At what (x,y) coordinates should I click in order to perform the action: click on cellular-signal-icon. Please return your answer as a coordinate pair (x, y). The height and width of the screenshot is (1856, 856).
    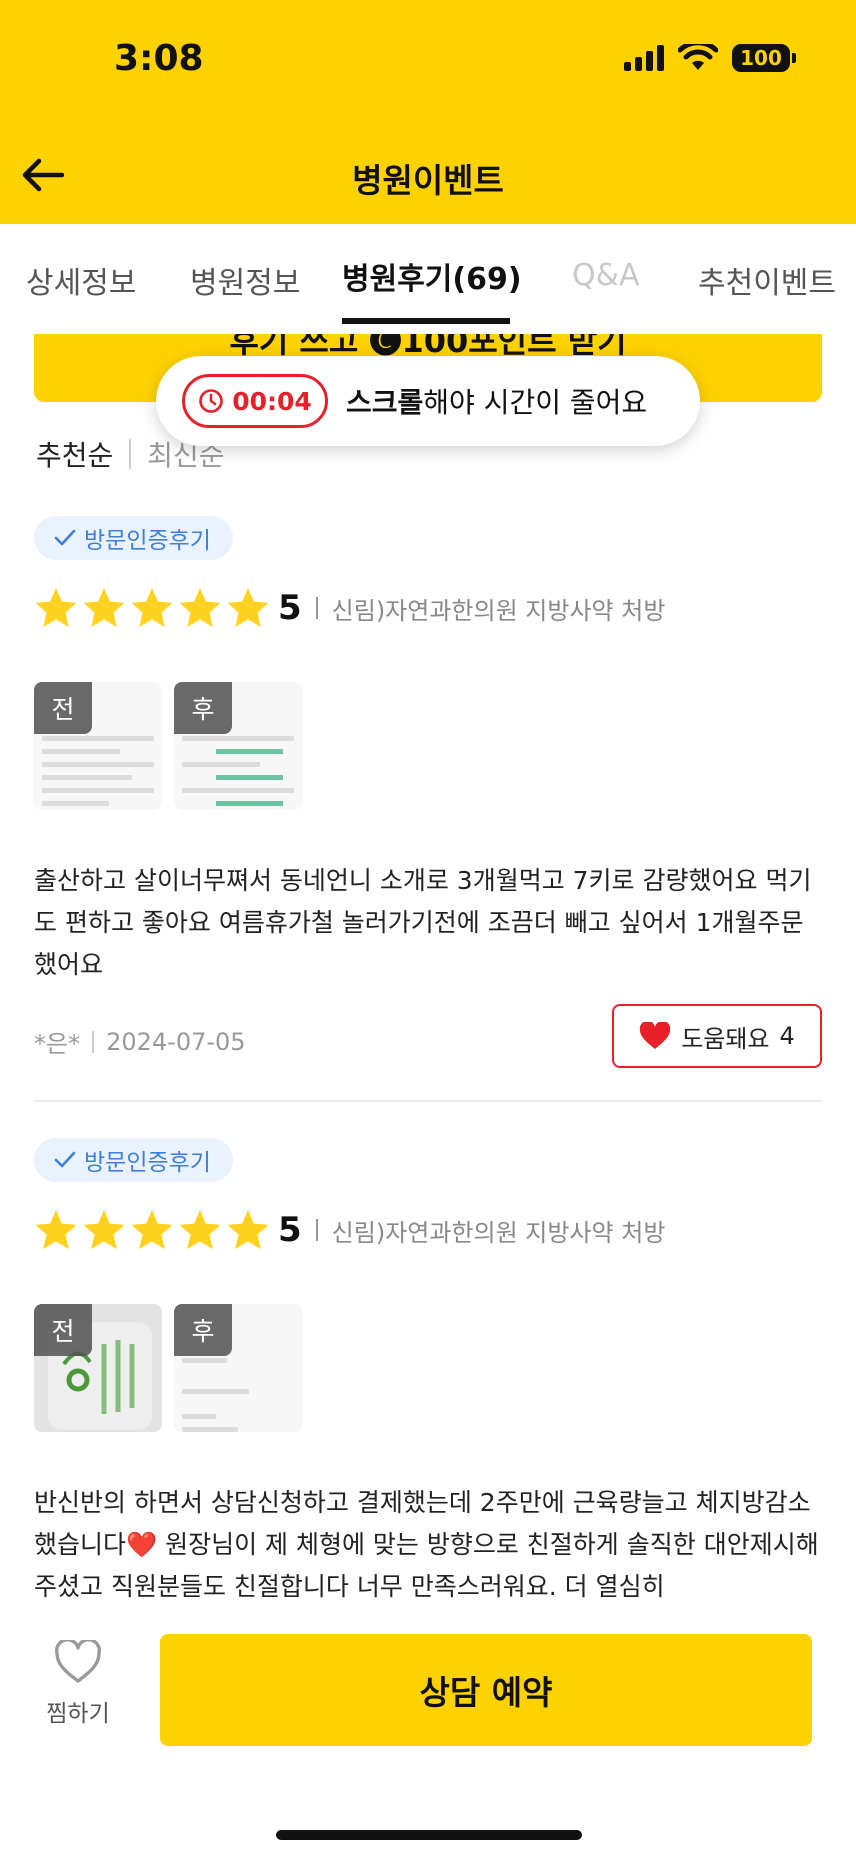
    Looking at the image, I should click on (644, 58).